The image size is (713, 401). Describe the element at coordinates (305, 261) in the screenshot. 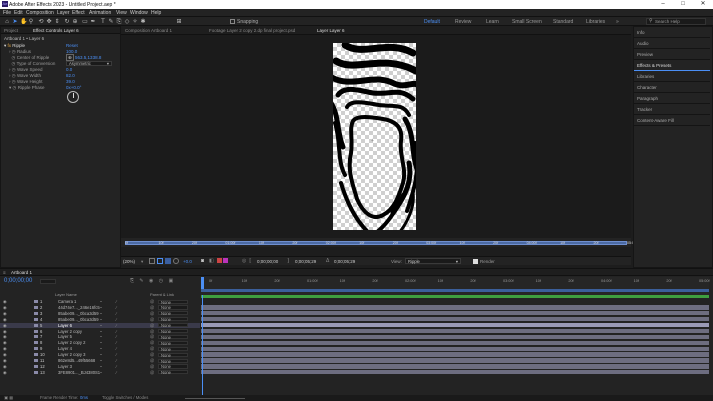

I see `timecode-out: 0;00;05;29` at that location.